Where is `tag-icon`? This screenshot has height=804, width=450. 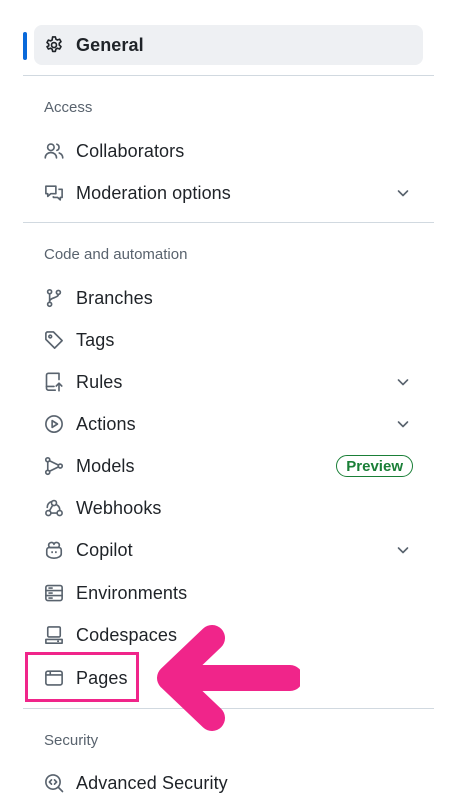 tag-icon is located at coordinates (54, 340).